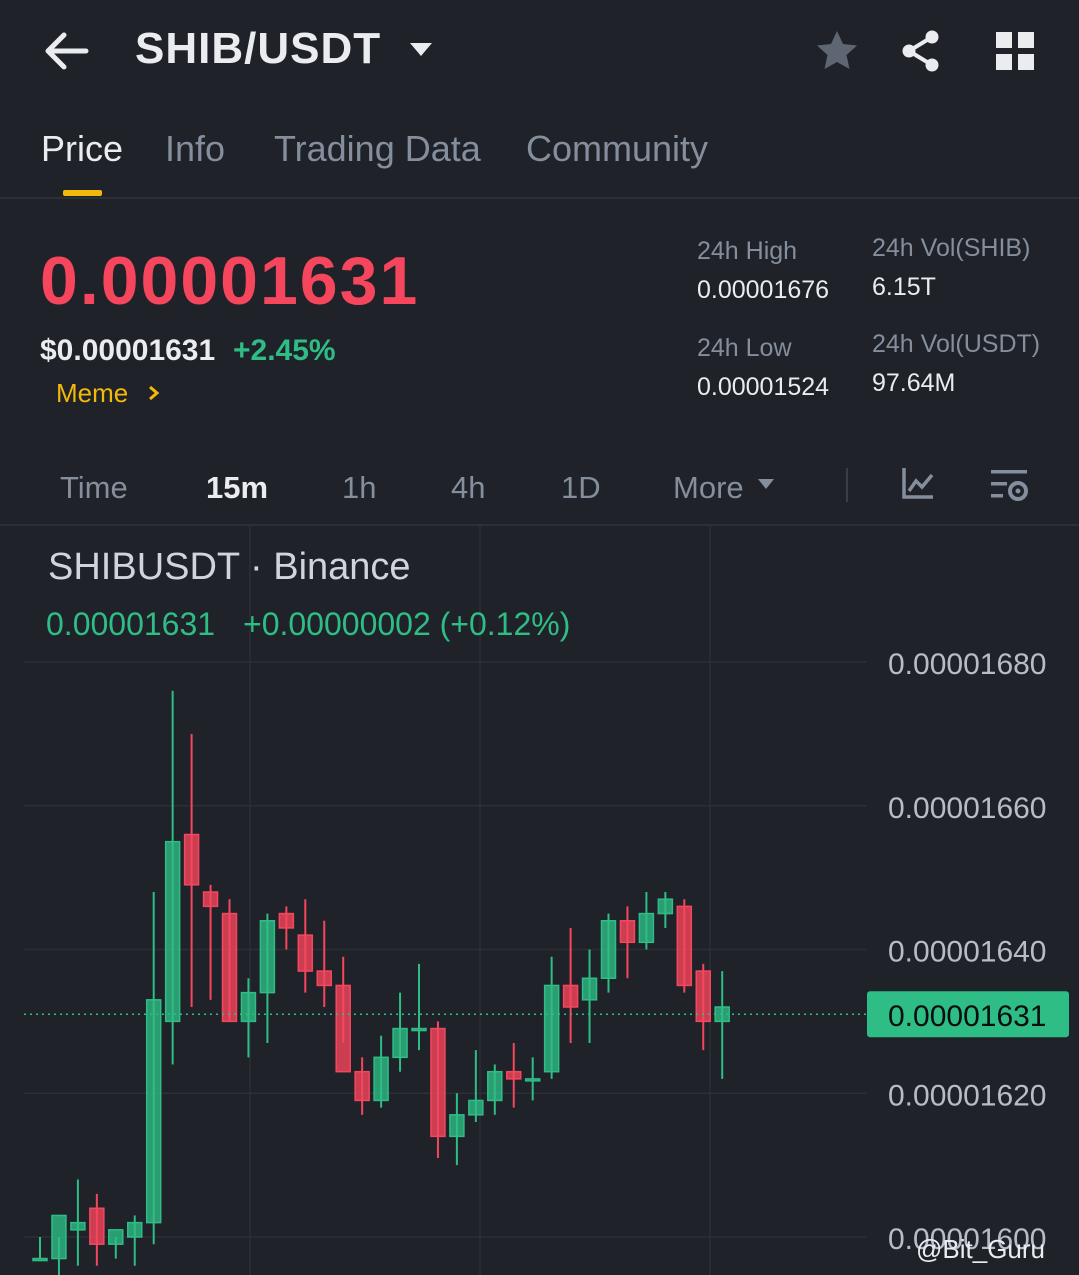 Image resolution: width=1079 pixels, height=1275 pixels. I want to click on tab-info: Info, so click(195, 149).